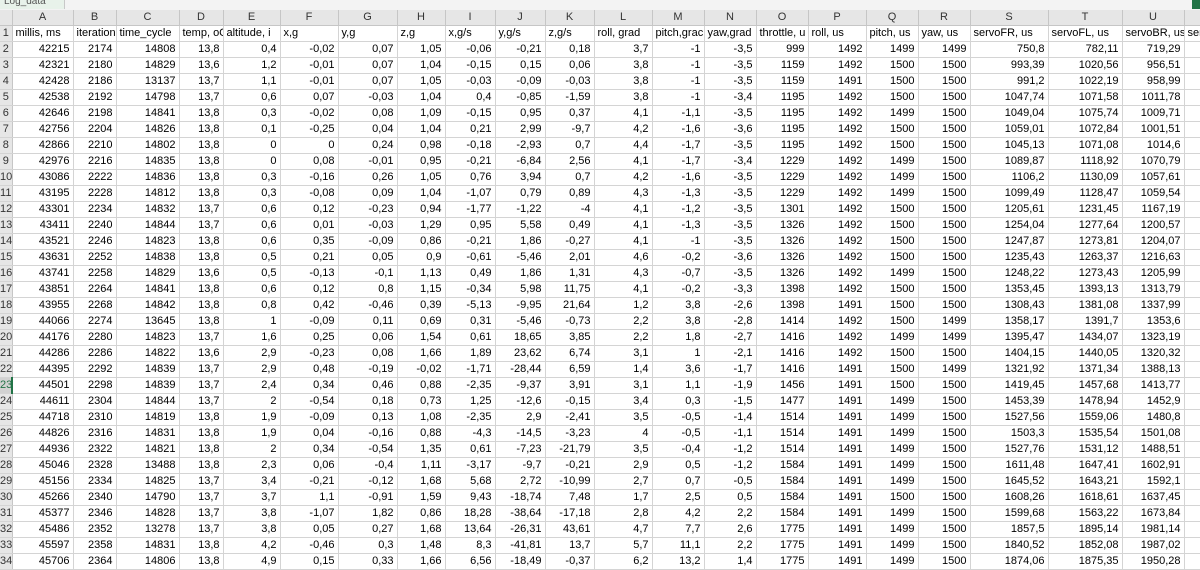 Image resolution: width=1200 pixels, height=570 pixels. Describe the element at coordinates (470, 113) in the screenshot. I see `data-cell: -0,15` at that location.